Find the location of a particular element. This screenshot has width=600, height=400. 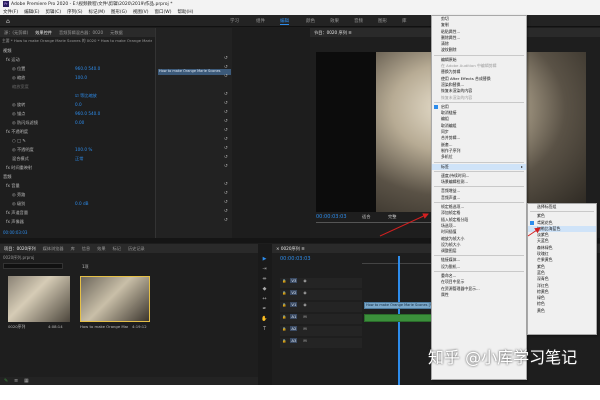

watermark: 知乎 @小库学习笔记 is located at coordinates (503, 357).